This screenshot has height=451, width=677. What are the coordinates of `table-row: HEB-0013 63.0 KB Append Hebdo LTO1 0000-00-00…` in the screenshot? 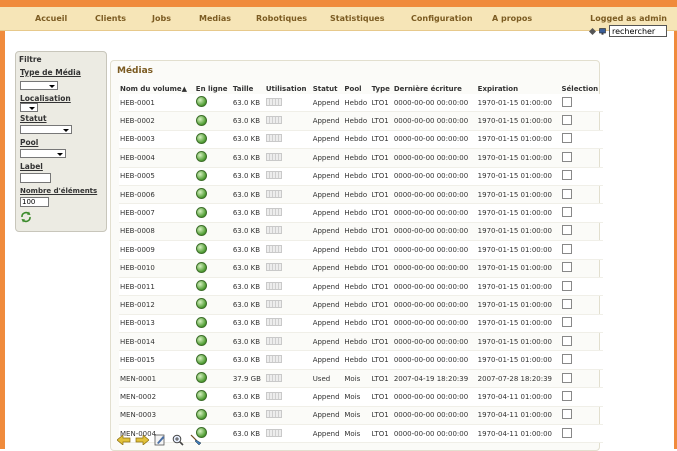 It's located at (361, 324).